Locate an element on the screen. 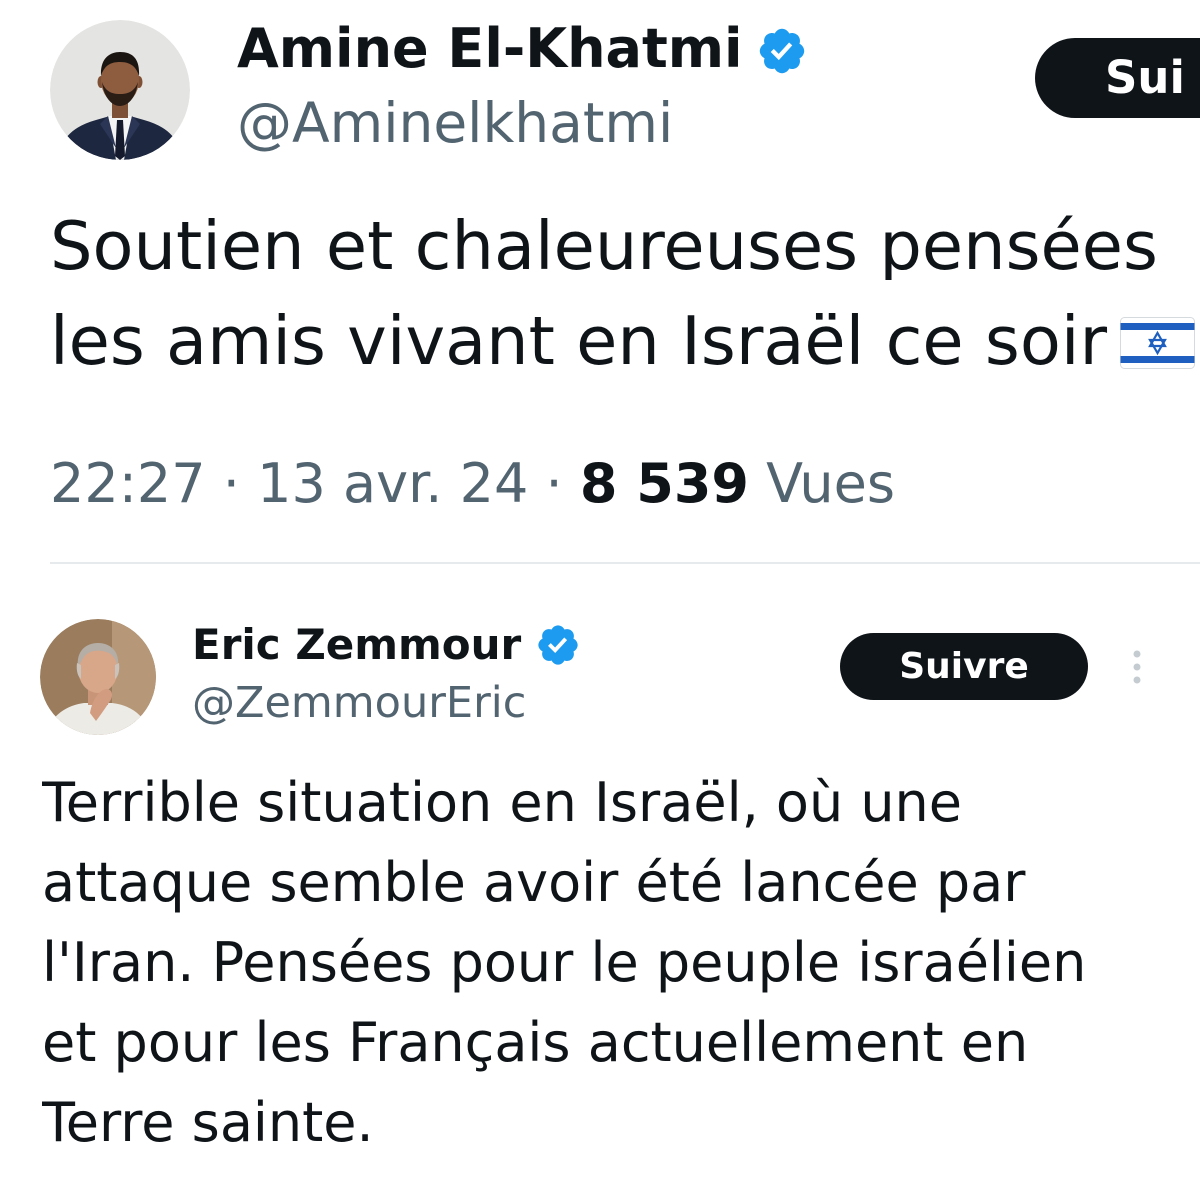 The width and height of the screenshot is (1200, 1200). views-count: 8 539 is located at coordinates (664, 483).